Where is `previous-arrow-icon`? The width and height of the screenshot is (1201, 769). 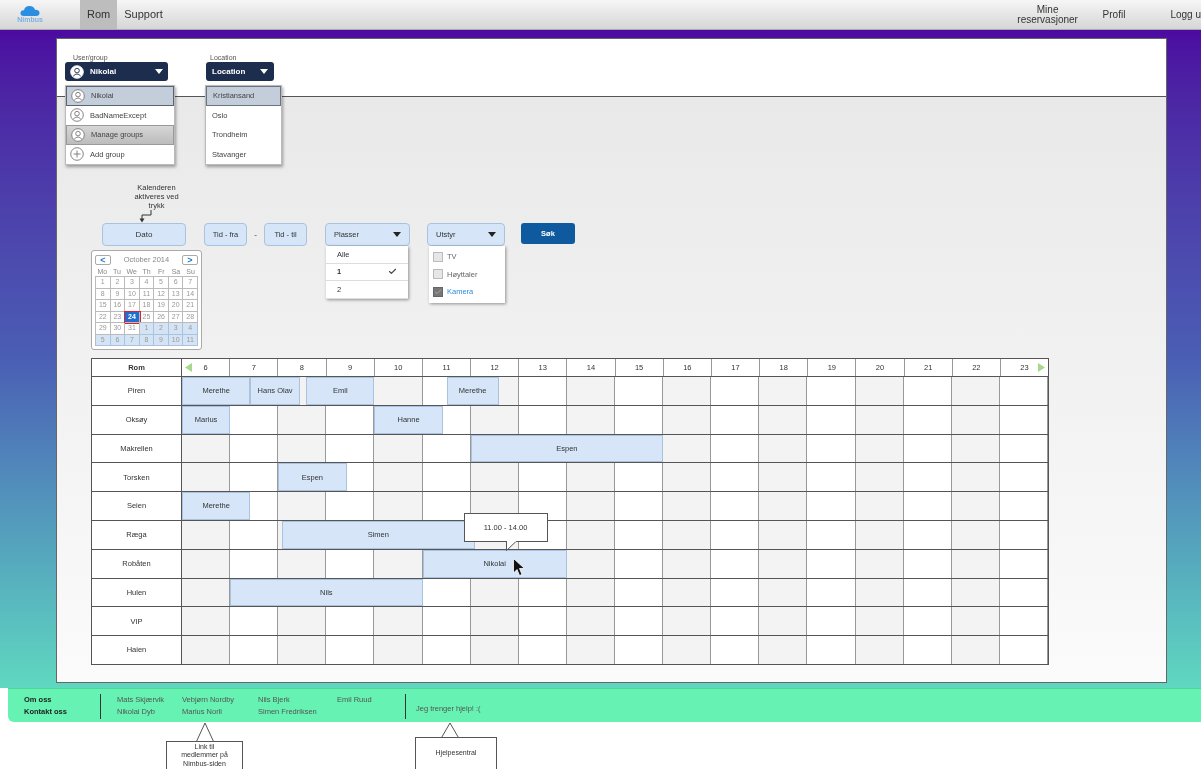
previous-arrow-icon is located at coordinates (188, 367).